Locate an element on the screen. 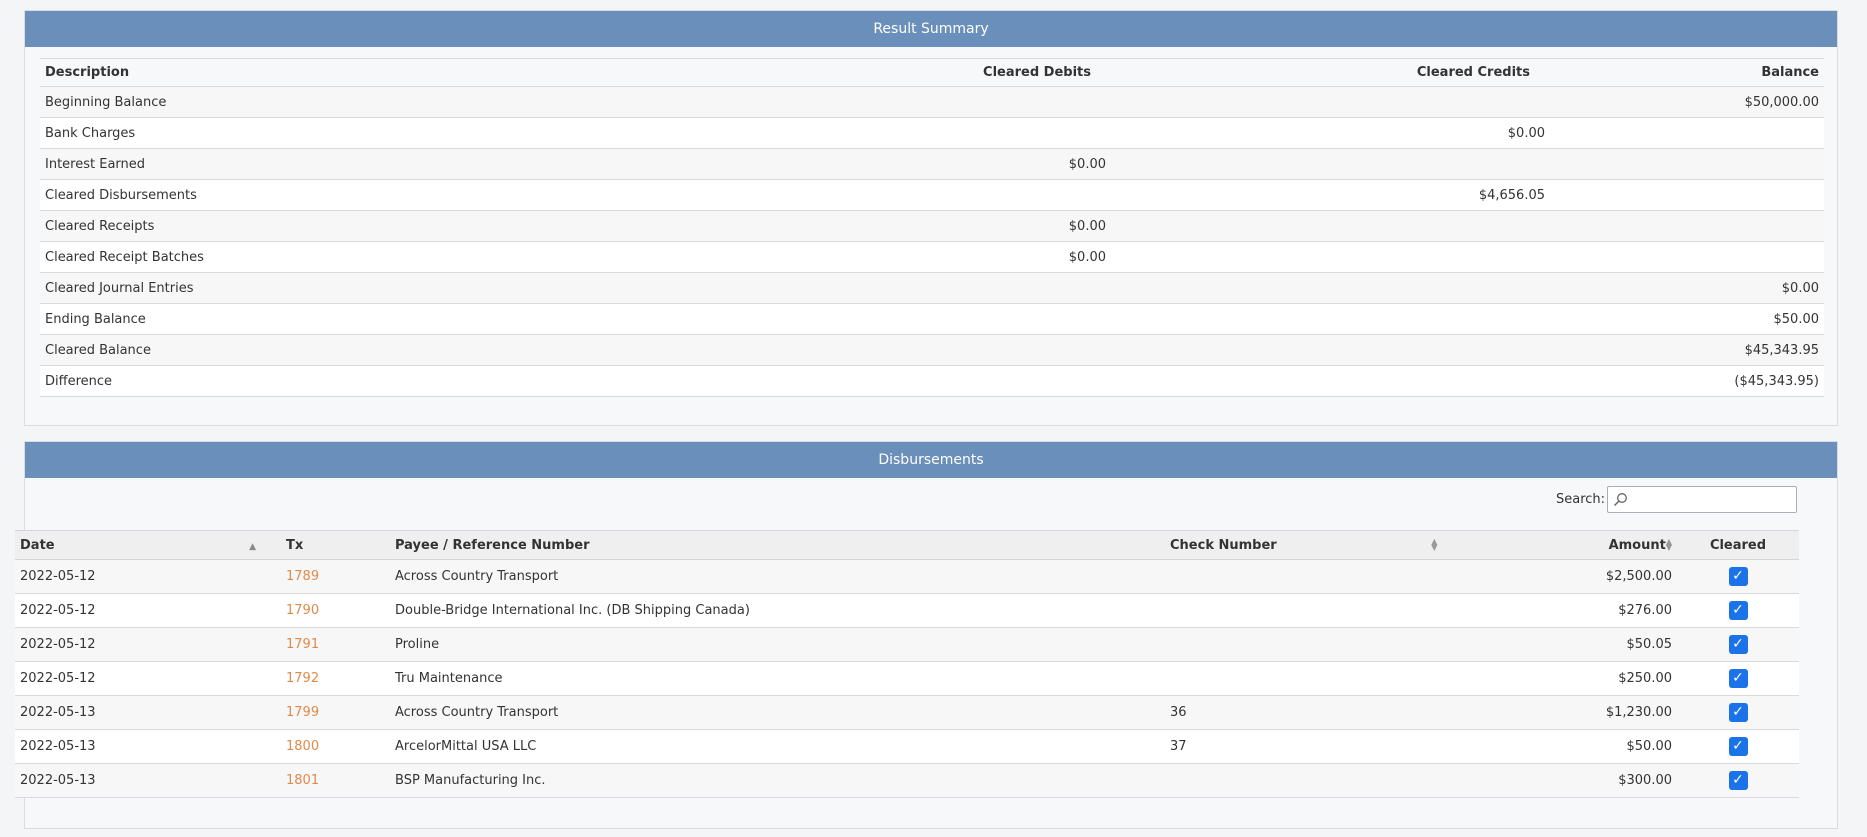 The width and height of the screenshot is (1867, 837). summary-description: Beginning Balance is located at coordinates (390, 102).